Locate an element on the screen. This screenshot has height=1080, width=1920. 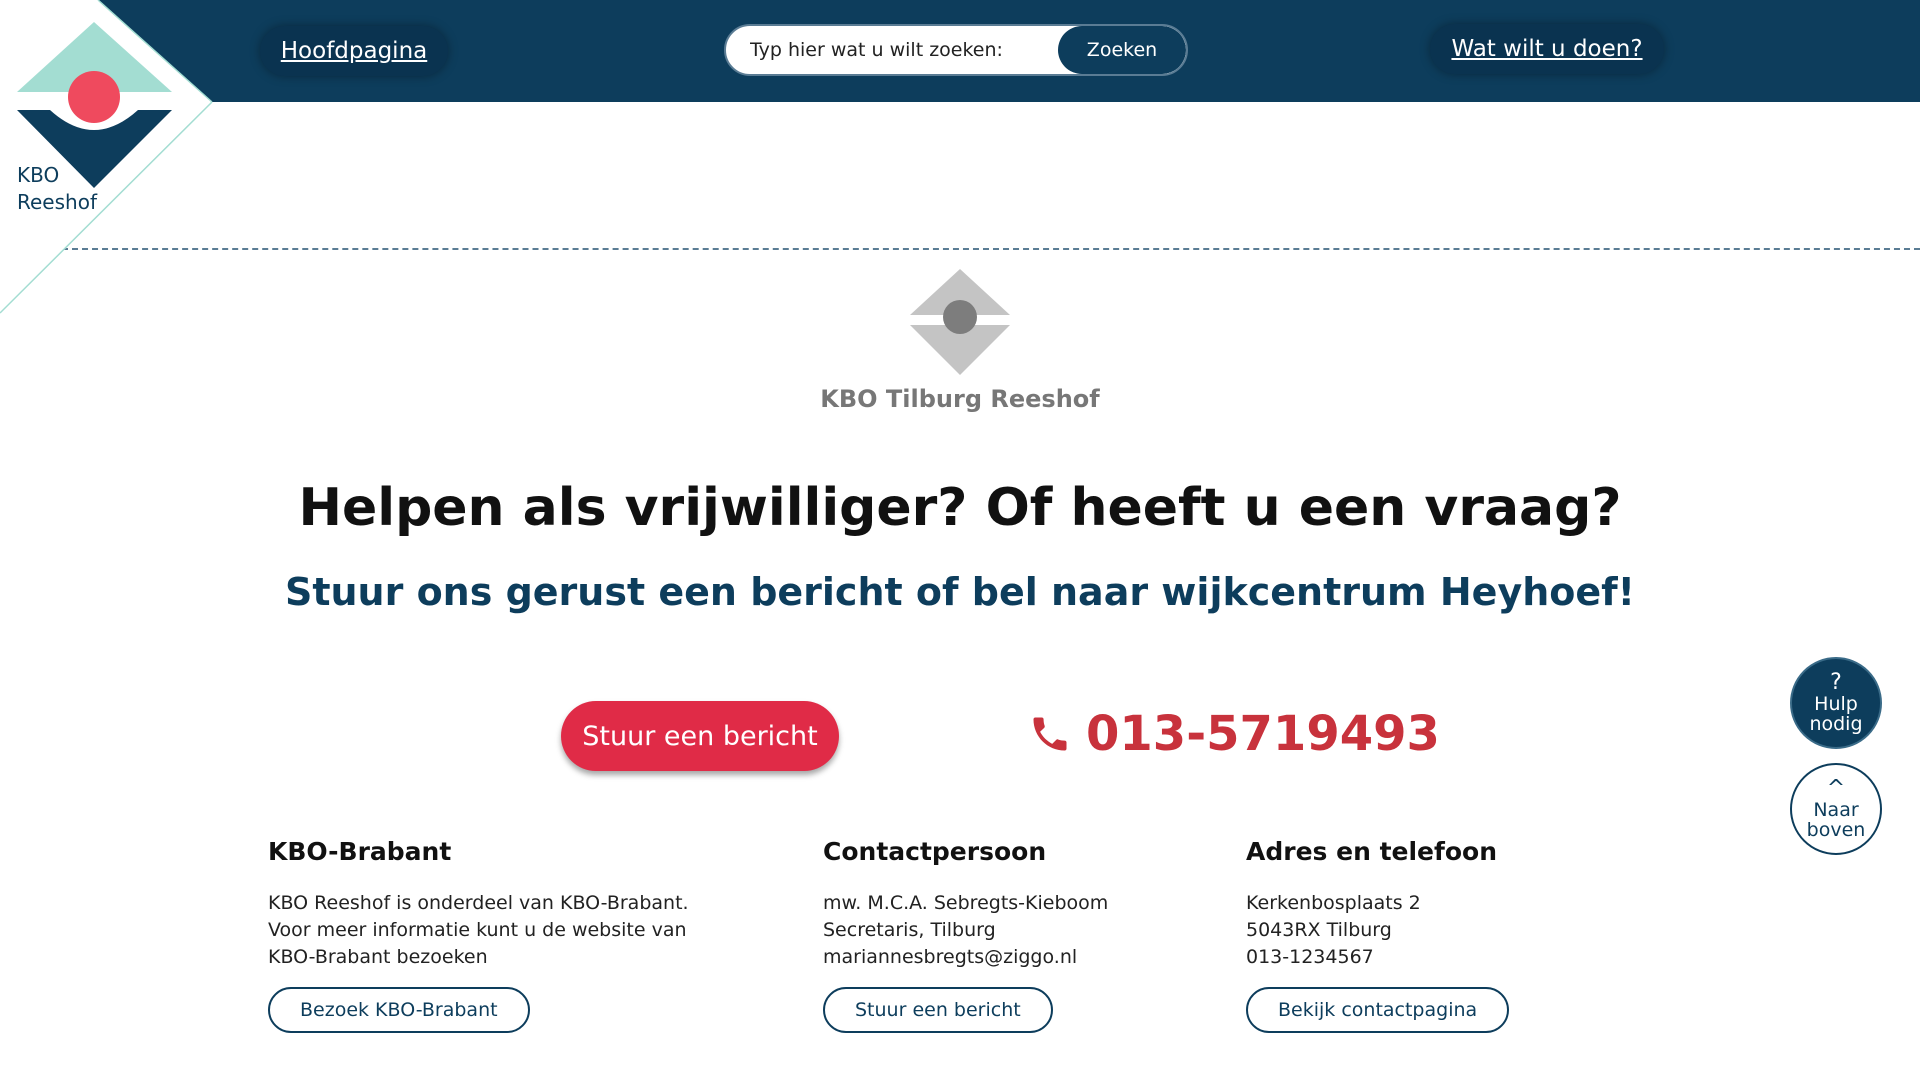
contact-send-message-button: Stuur een bericht is located at coordinates (938, 1010).